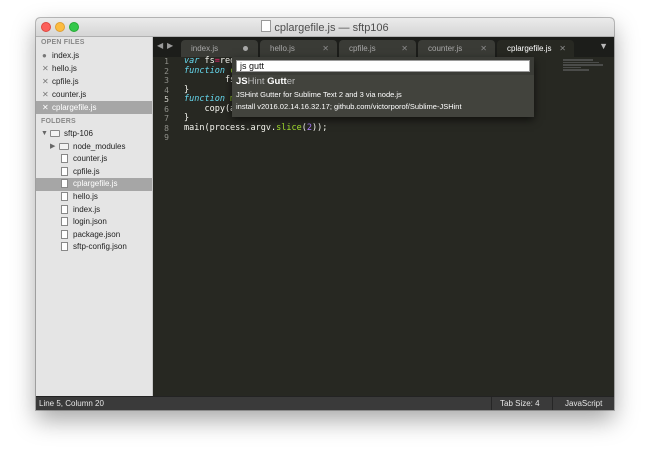 Image resolution: width=650 pixels, height=461 pixels. What do you see at coordinates (52, 147) in the screenshot?
I see `chevron-right-icon: ▶` at bounding box center [52, 147].